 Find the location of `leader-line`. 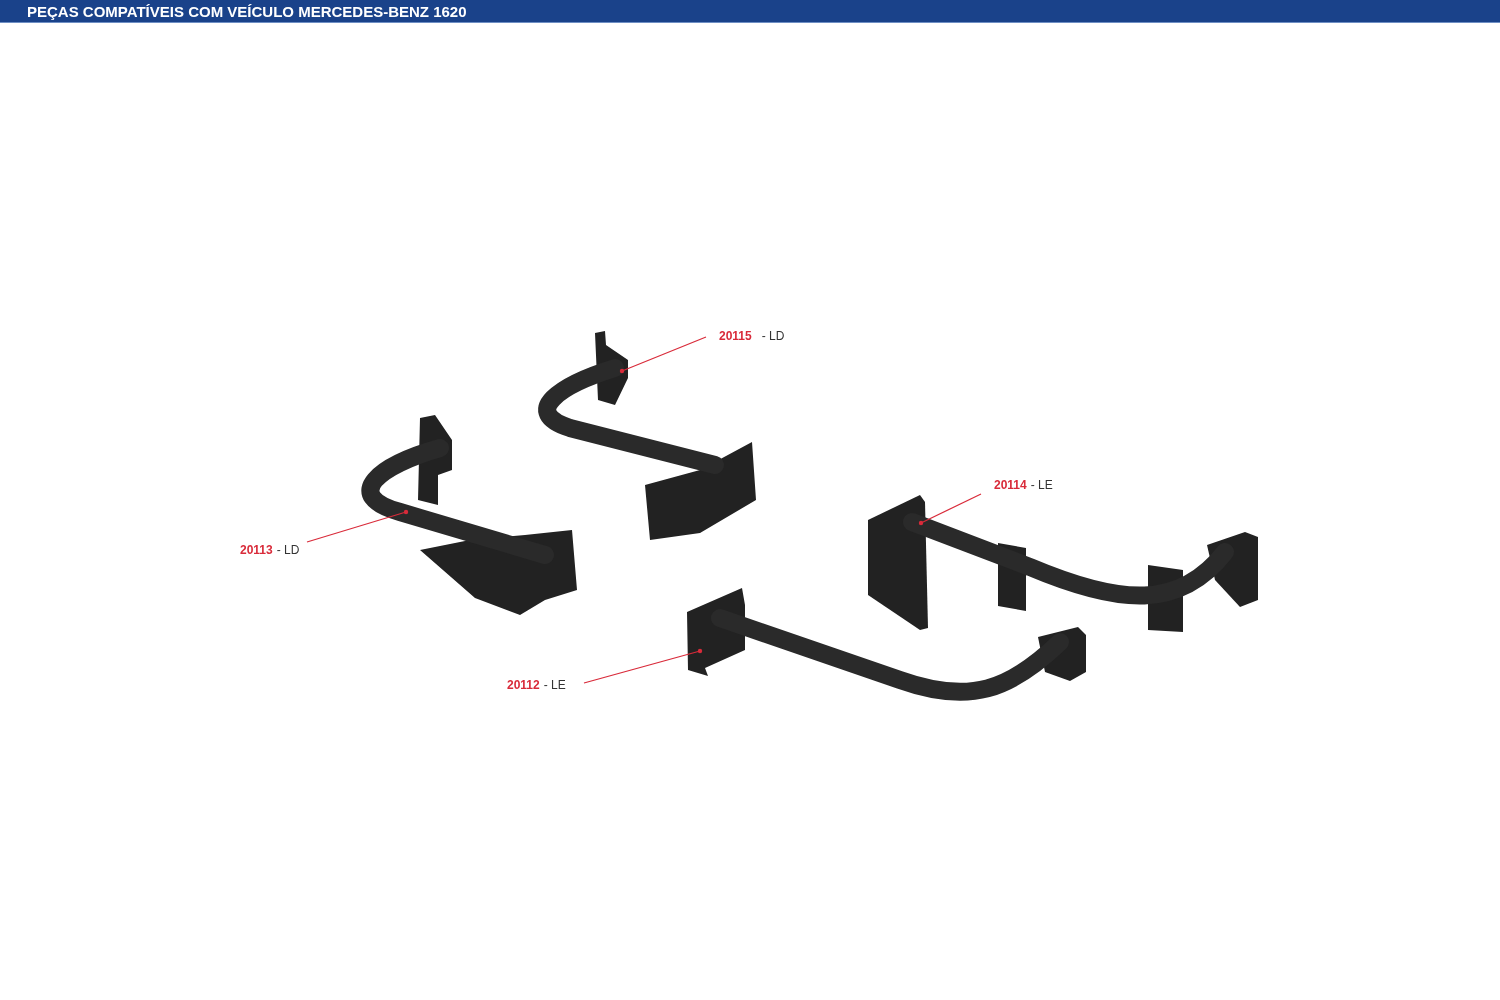

leader-line is located at coordinates (950, 509).